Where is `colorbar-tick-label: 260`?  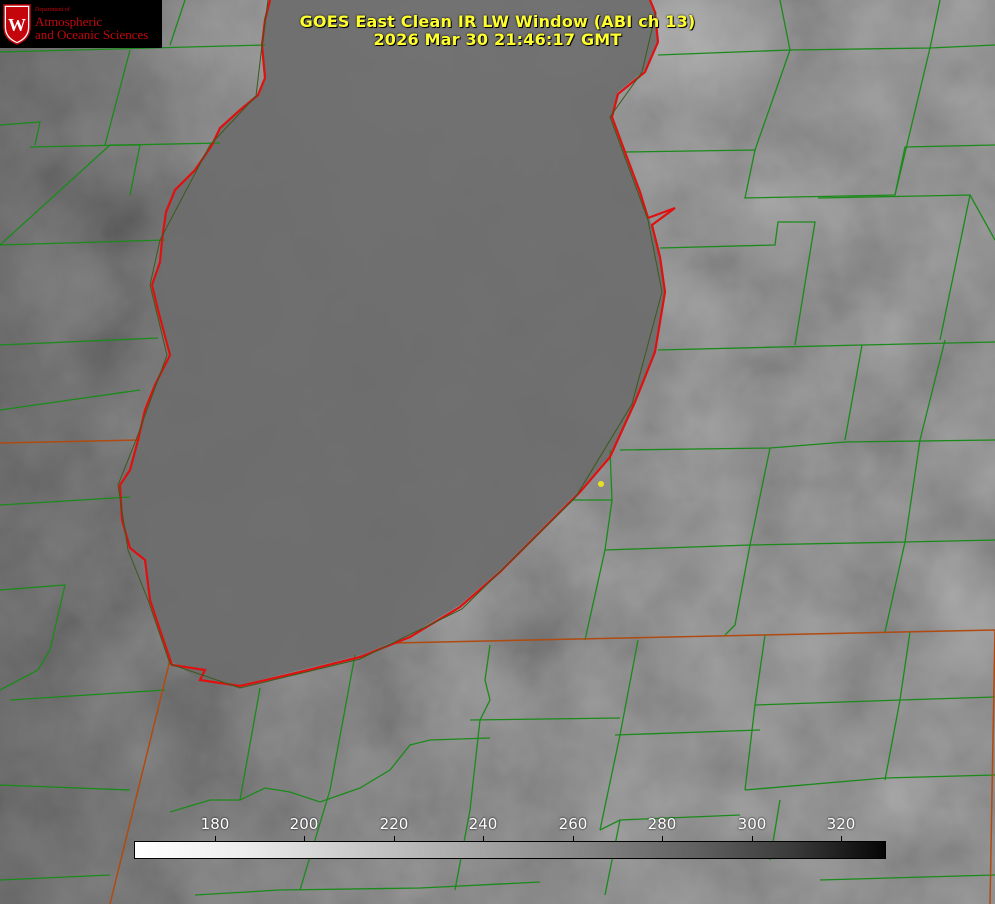
colorbar-tick-label: 260 is located at coordinates (573, 824).